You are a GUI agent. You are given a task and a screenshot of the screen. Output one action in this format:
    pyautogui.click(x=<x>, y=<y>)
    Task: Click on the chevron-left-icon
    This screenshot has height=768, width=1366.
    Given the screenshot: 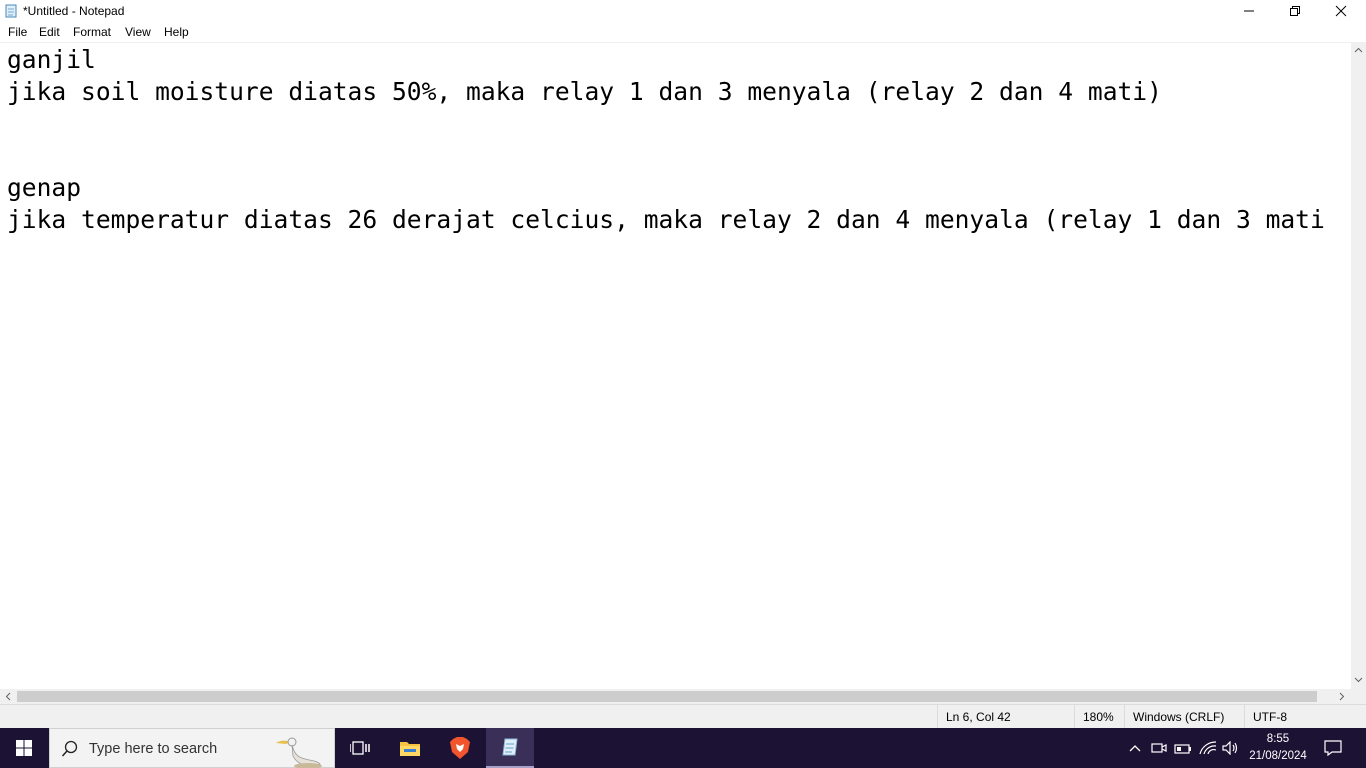 What is the action you would take?
    pyautogui.click(x=7, y=696)
    